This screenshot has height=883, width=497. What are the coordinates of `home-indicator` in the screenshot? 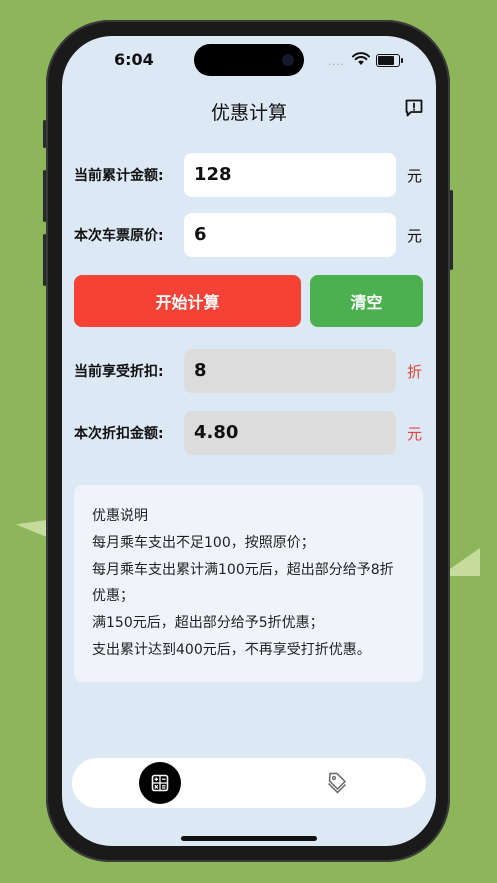 It's located at (249, 838).